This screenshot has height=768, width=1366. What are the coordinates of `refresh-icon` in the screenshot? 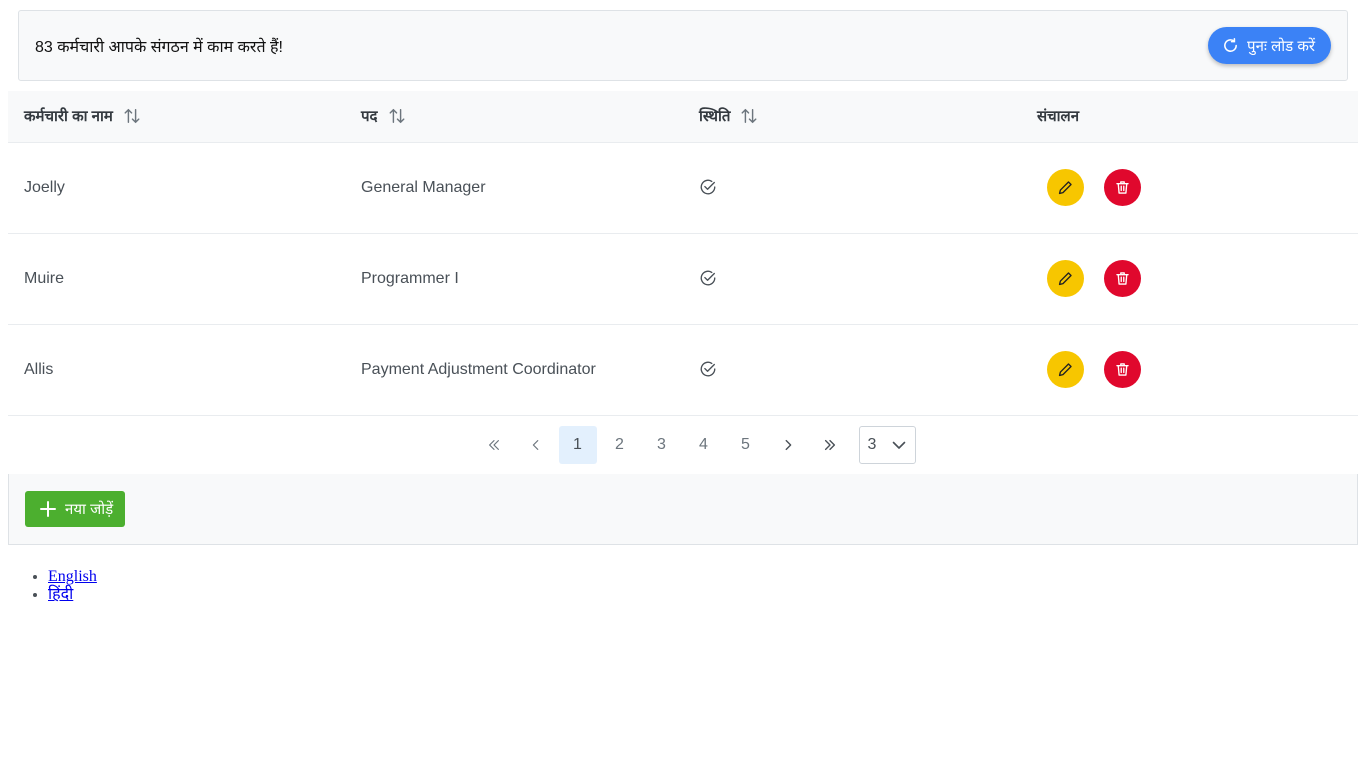 It's located at (1230, 44).